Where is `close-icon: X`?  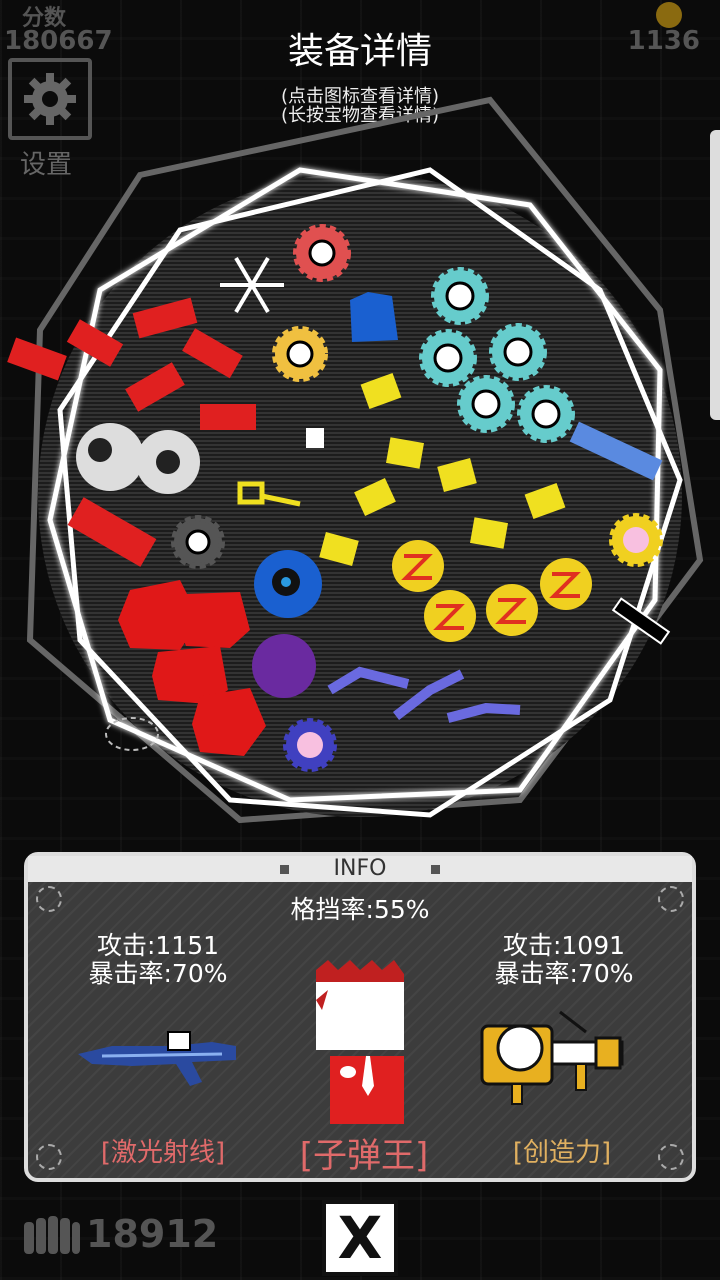 close-icon: X is located at coordinates (360, 1238).